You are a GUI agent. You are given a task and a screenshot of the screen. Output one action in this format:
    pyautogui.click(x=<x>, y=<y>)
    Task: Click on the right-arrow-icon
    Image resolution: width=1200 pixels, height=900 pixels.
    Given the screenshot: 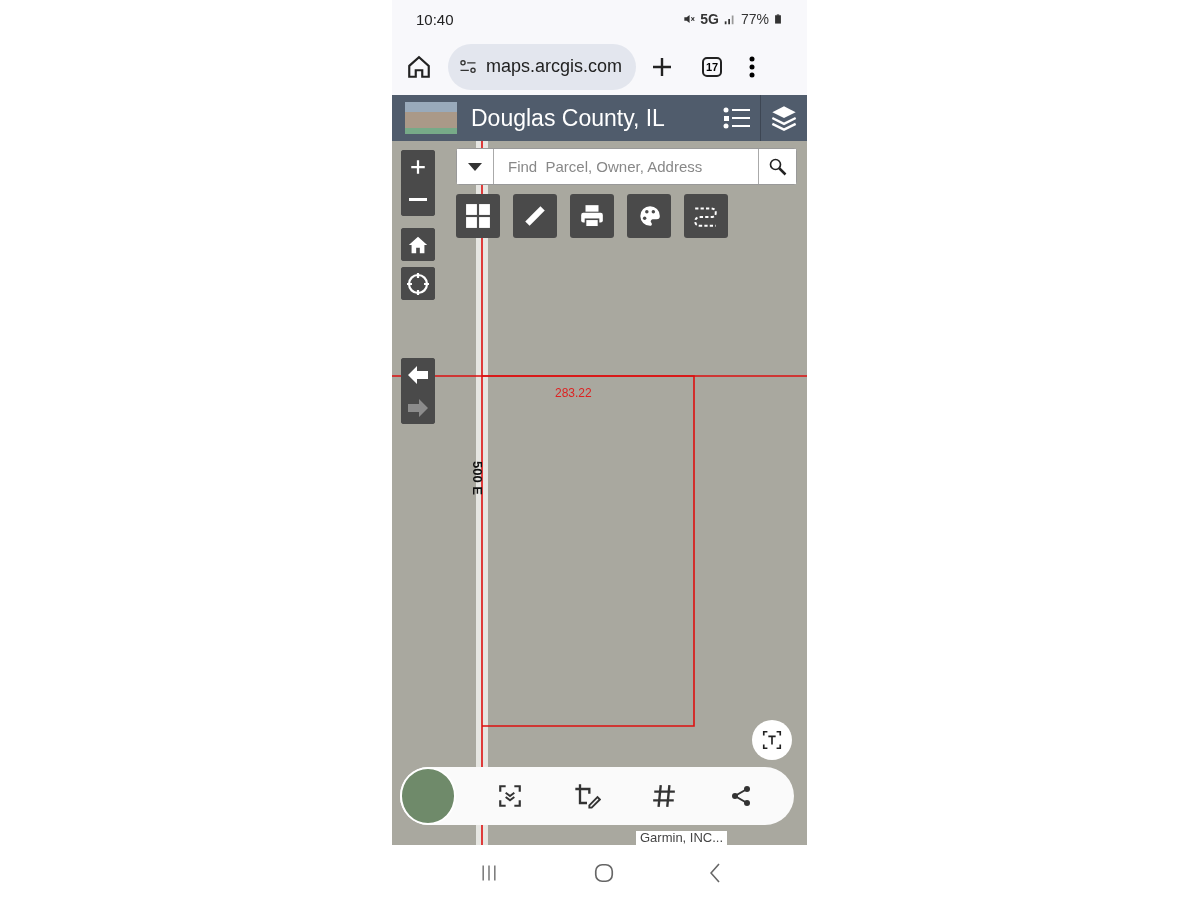 What is the action you would take?
    pyautogui.click(x=418, y=407)
    